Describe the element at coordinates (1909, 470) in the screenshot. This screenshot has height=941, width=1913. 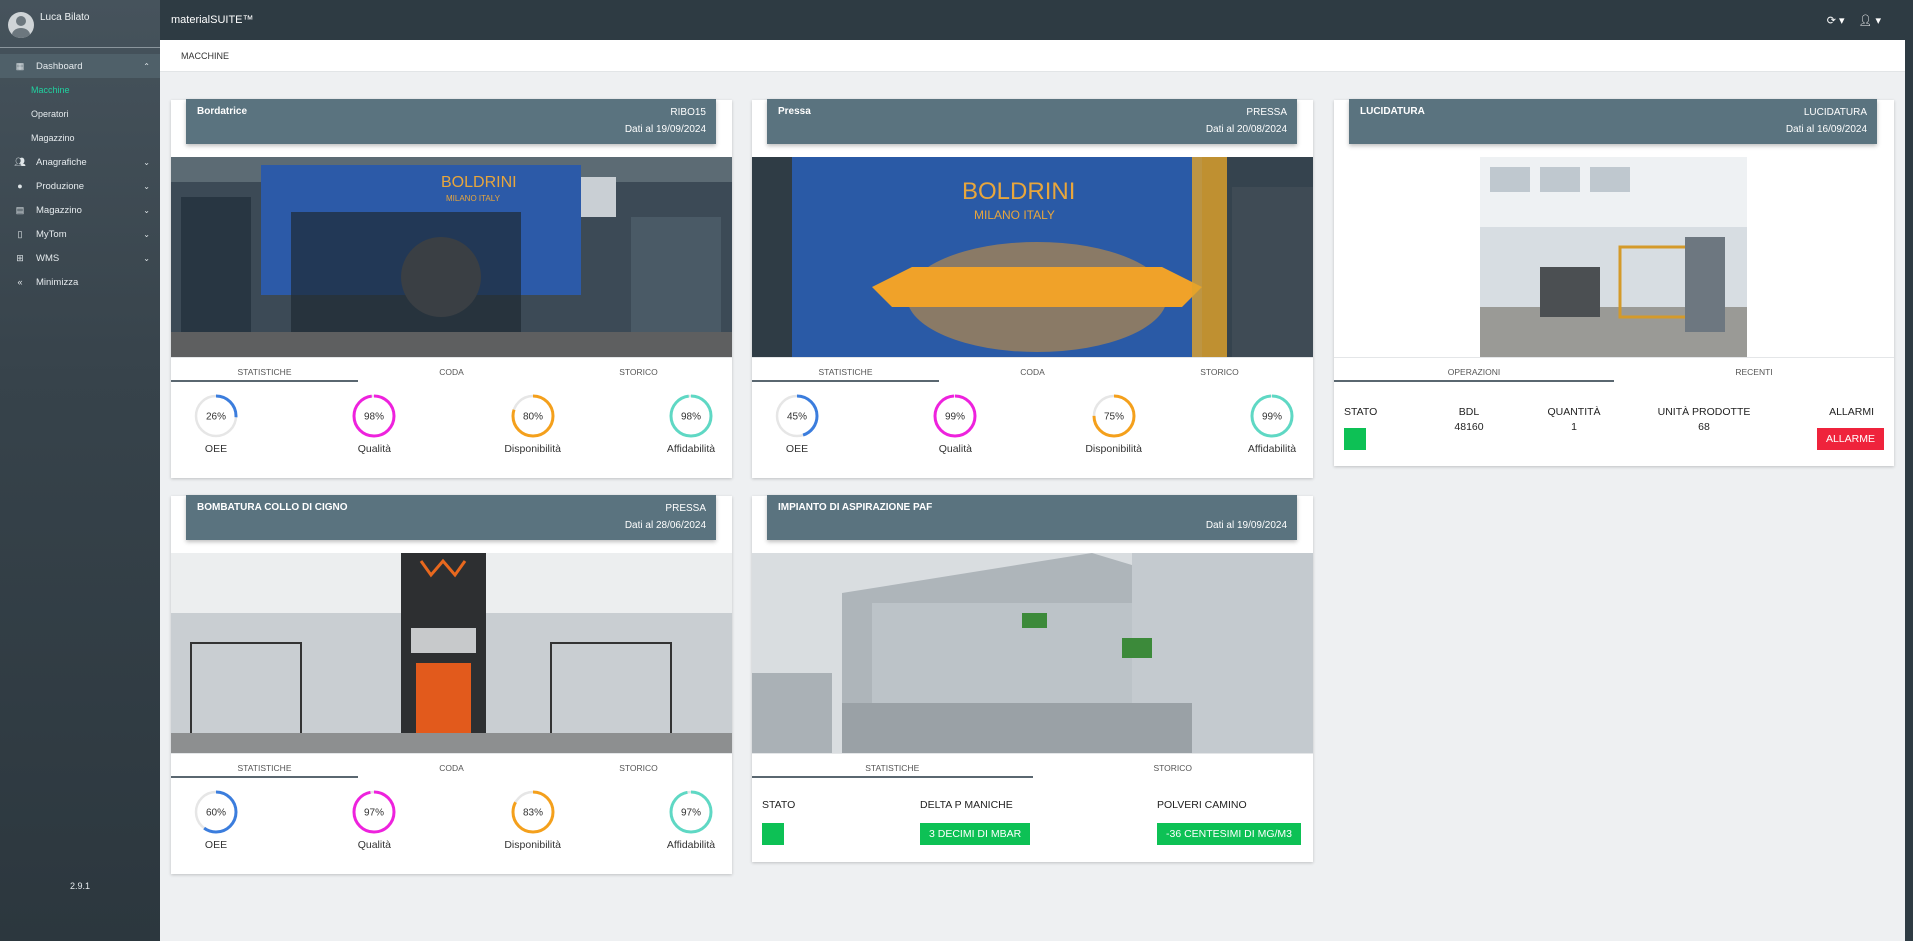
I see `scrollbar` at that location.